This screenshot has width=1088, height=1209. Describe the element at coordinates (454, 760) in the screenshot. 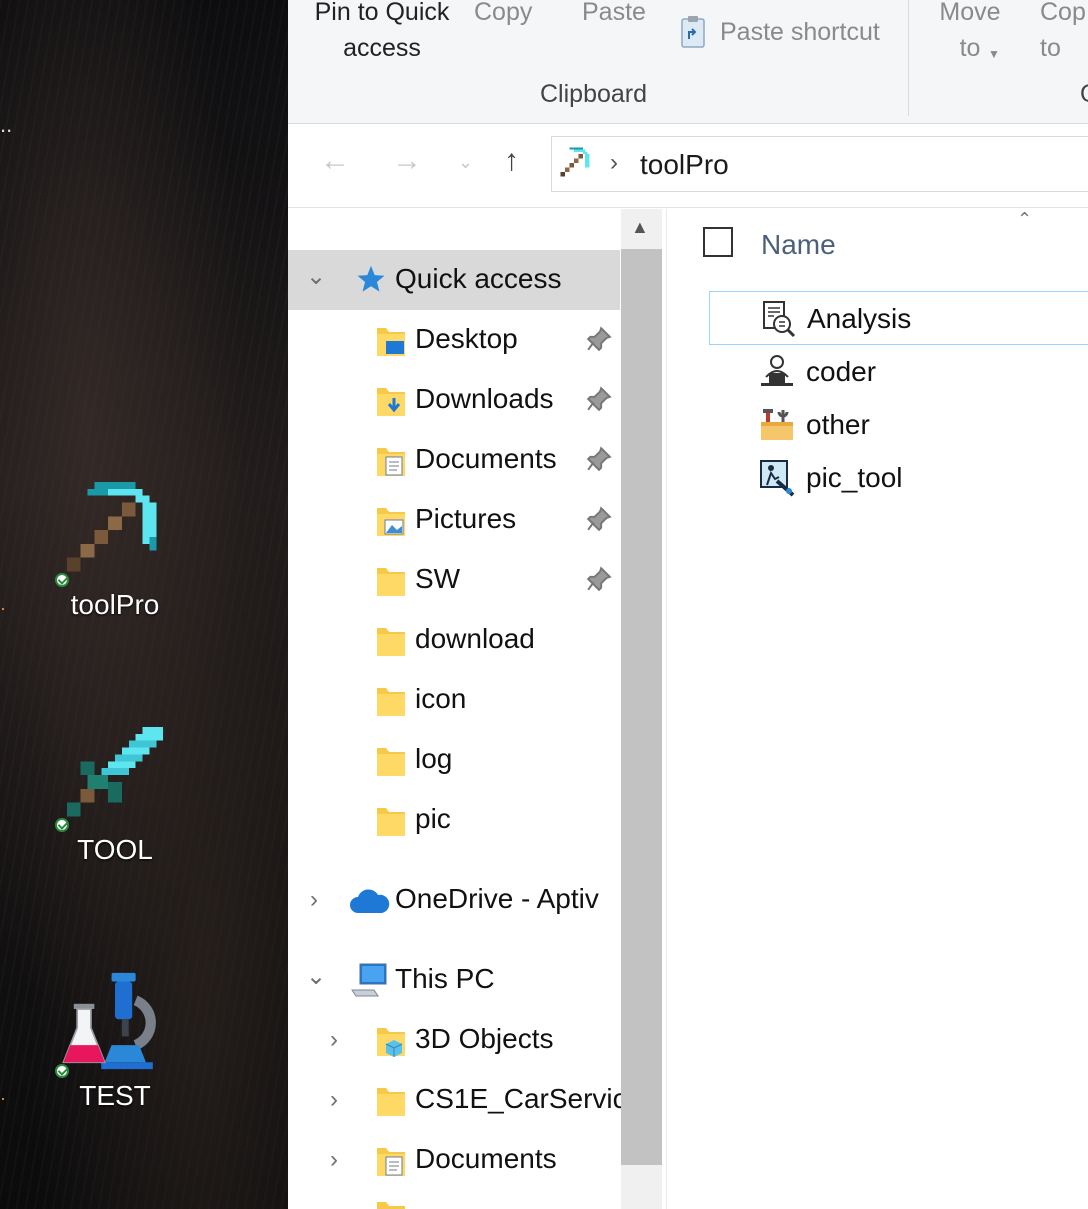

I see `tree-item-log: log` at that location.